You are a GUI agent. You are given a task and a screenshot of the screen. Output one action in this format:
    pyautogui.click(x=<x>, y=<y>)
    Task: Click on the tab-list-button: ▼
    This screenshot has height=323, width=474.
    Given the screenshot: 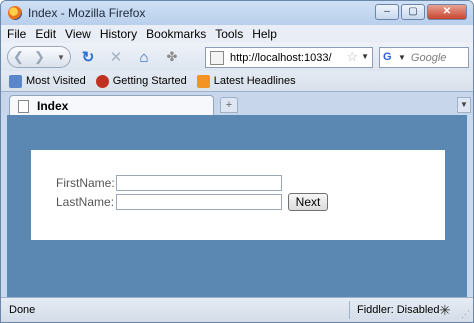 What is the action you would take?
    pyautogui.click(x=464, y=105)
    